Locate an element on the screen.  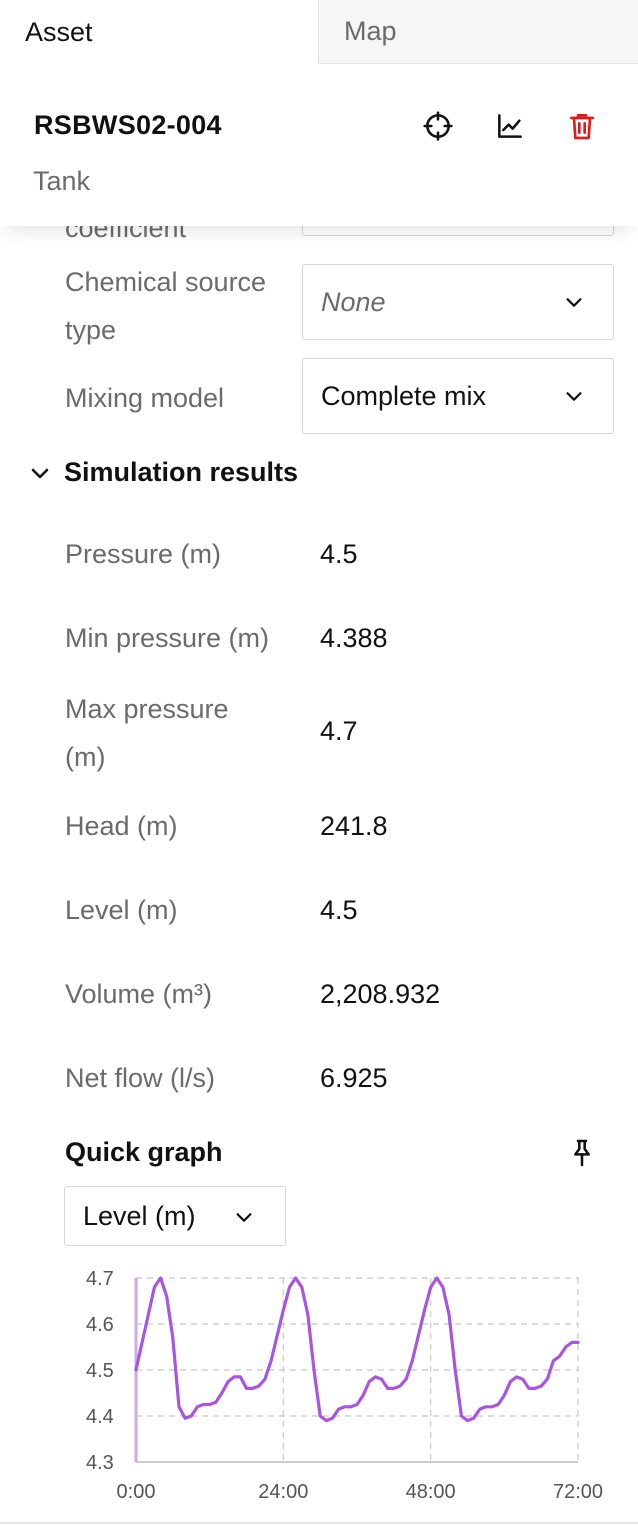
chemical-source-type-value: None is located at coordinates (353, 301).